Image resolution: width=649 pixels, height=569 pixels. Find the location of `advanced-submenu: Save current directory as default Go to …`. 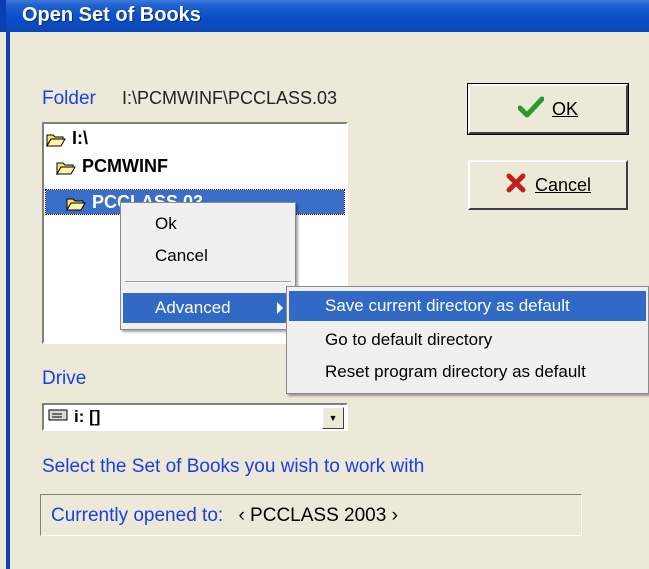

advanced-submenu: Save current directory as default Go to … is located at coordinates (467, 340).